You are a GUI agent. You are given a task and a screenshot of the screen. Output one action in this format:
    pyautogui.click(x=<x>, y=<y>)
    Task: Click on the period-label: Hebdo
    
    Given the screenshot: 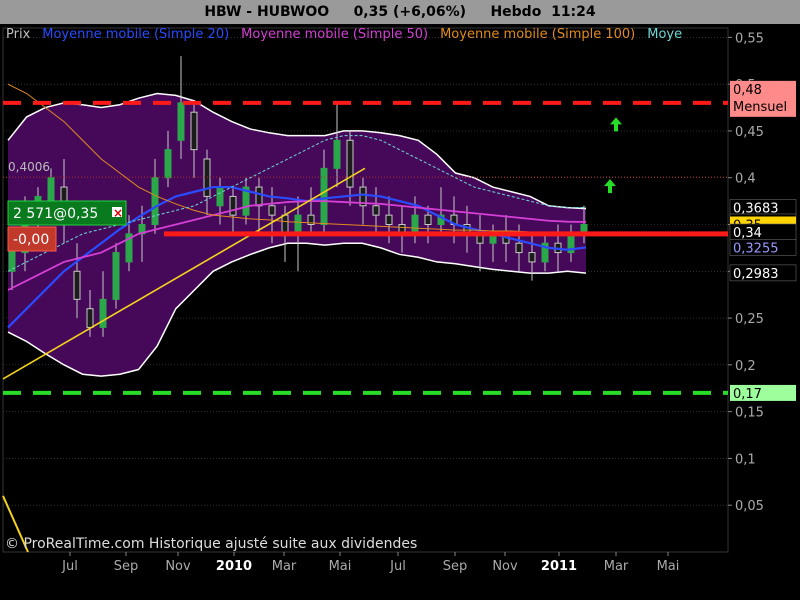 What is the action you would take?
    pyautogui.click(x=516, y=12)
    